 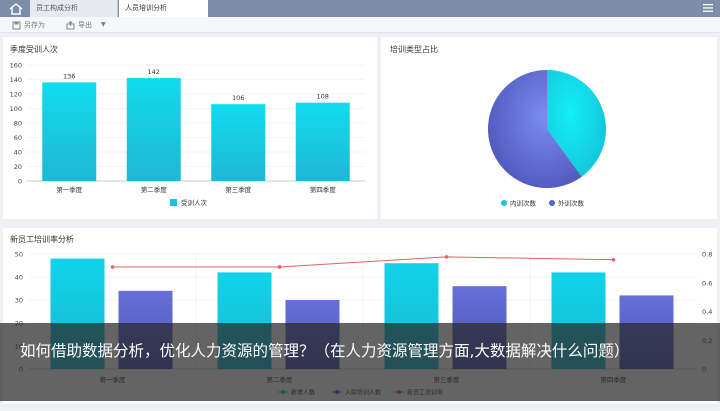 What do you see at coordinates (163, 8) in the screenshot?
I see `tab-training-analysis: 人员培训分析` at bounding box center [163, 8].